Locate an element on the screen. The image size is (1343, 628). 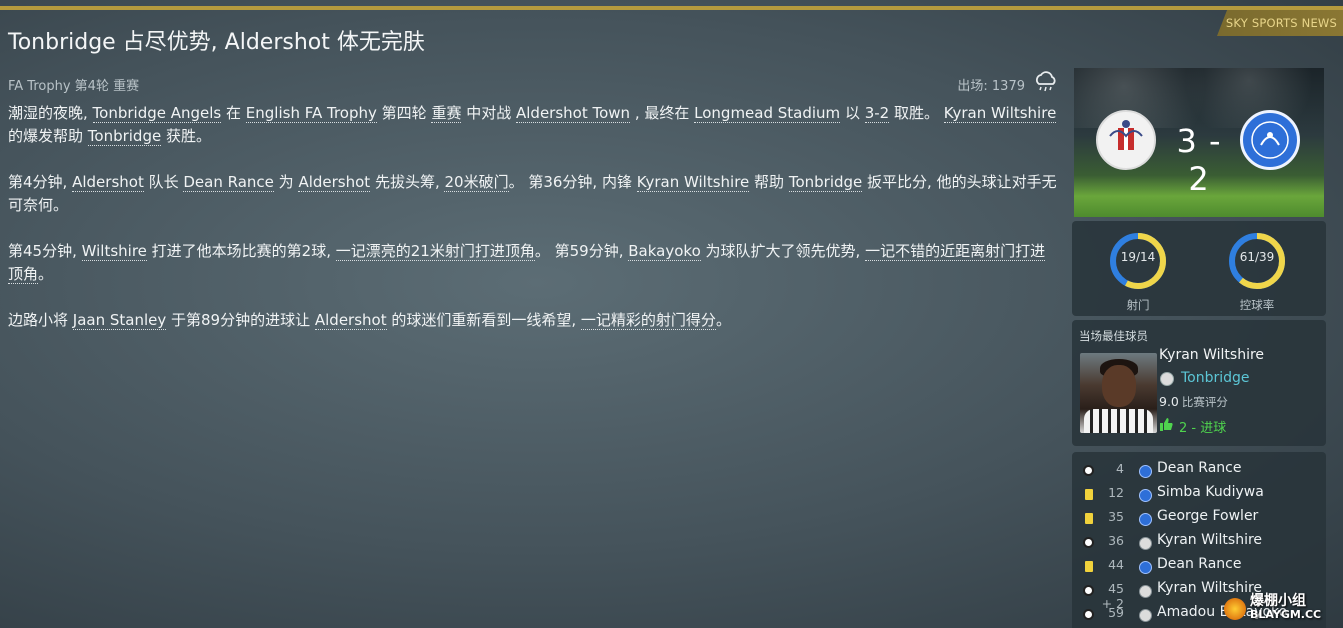
report-link: Aldershot Town is located at coordinates (573, 113).